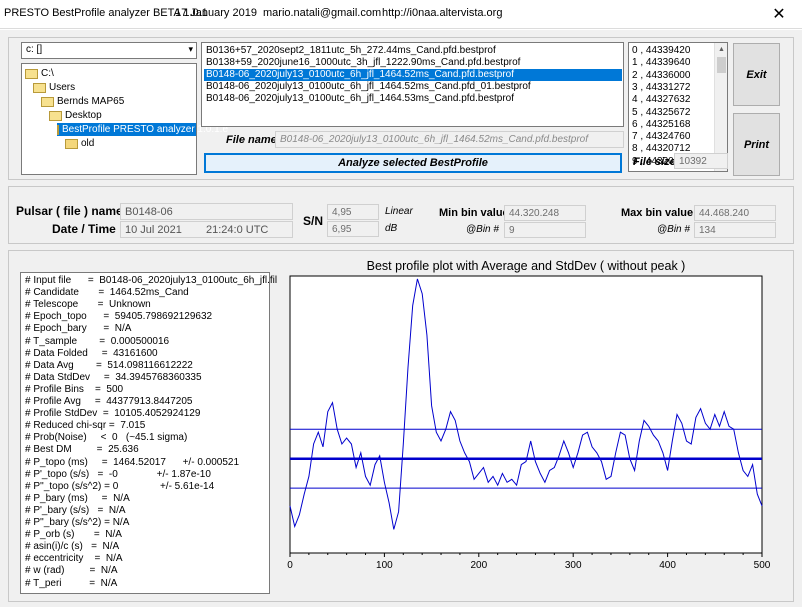 This screenshot has height=607, width=802. What do you see at coordinates (109, 365) in the screenshot?
I see `header-line: # Data Avg = 514.098116612222` at bounding box center [109, 365].